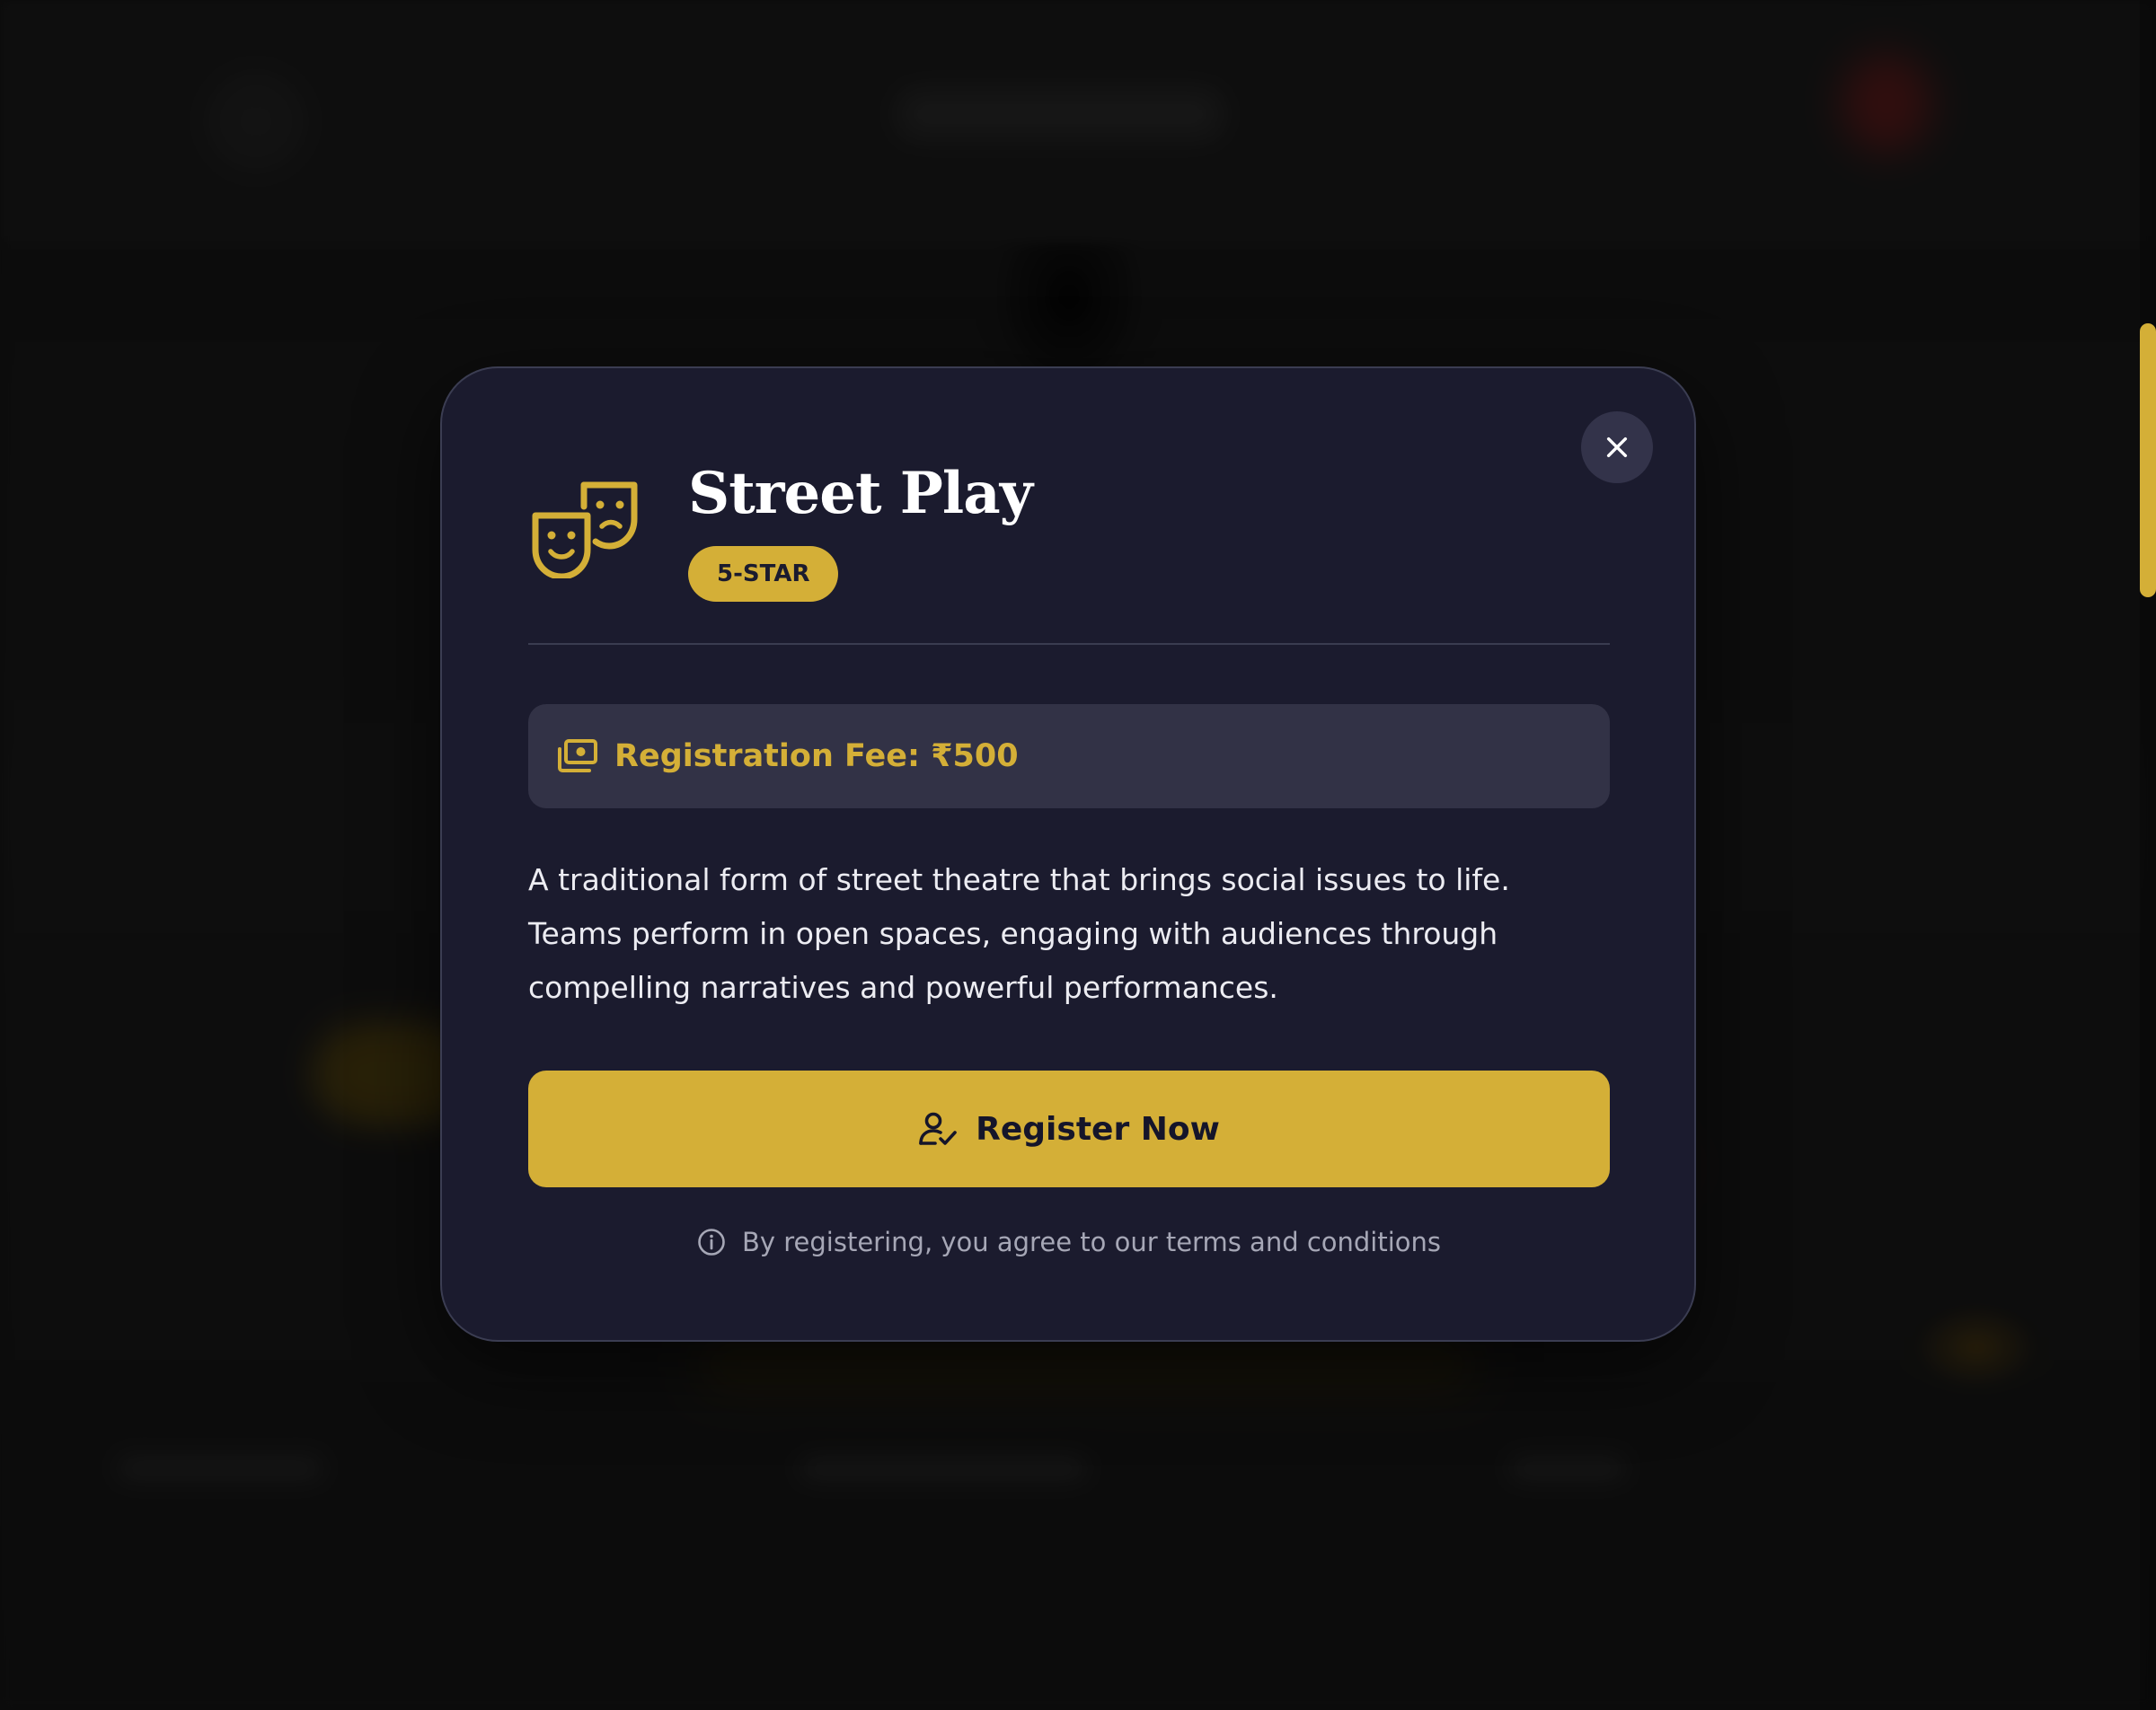  I want to click on register-now-label: Register Now, so click(1098, 1129).